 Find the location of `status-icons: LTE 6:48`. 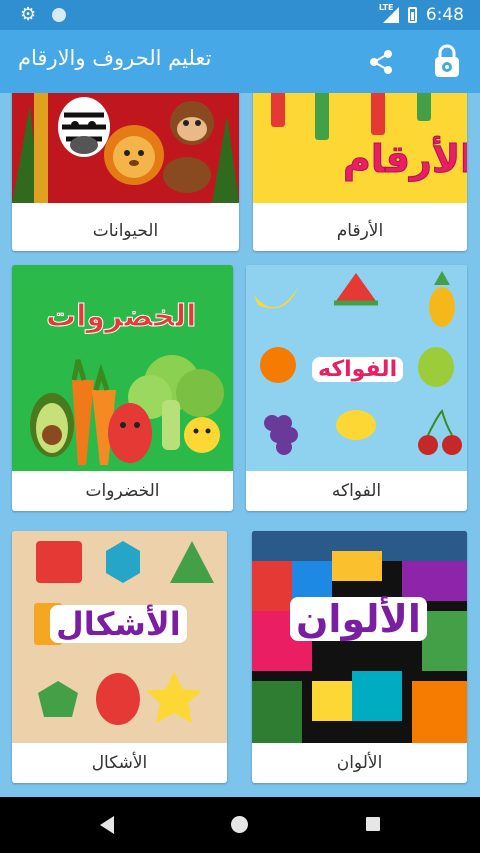

status-icons: LTE 6:48 is located at coordinates (421, 14).